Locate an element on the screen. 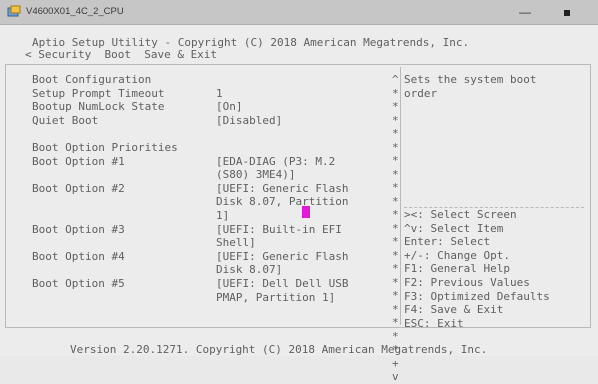  setting-label: Boot Option #1 is located at coordinates (78, 161).